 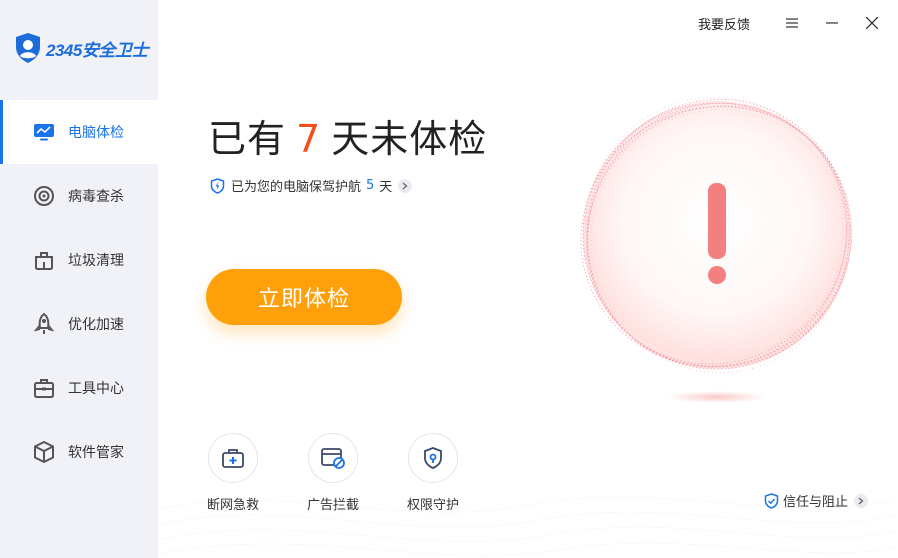 I want to click on sidebar-item-pc-checkup: 电脑体检, so click(x=79, y=132).